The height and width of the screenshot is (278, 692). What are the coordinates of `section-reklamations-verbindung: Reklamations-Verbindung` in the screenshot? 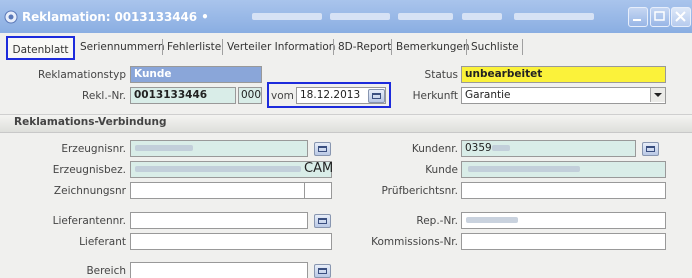 It's located at (346, 123).